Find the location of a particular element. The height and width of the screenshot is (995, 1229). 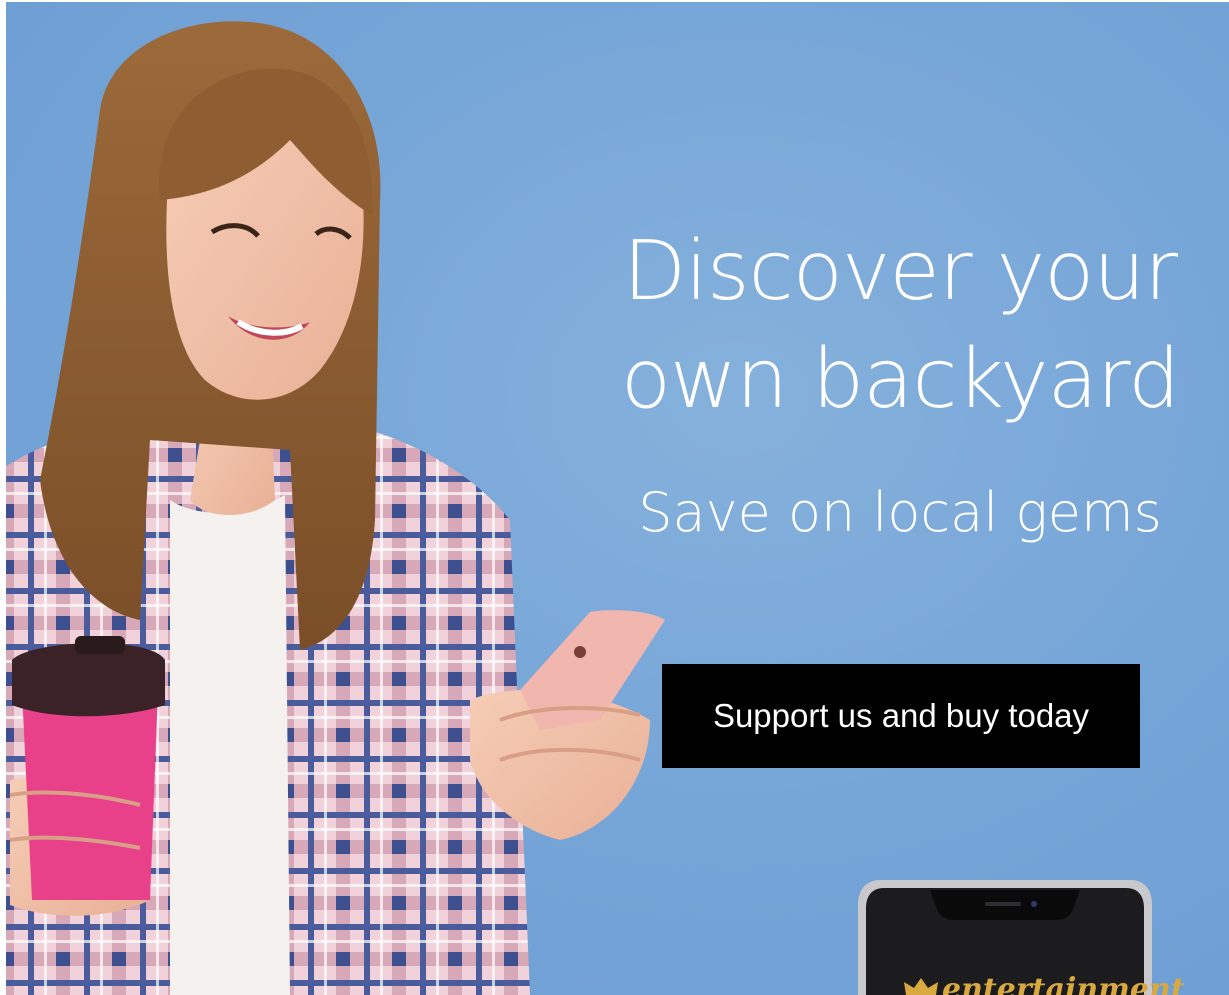

support-buy-button: Support us and buy today is located at coordinates (901, 716).